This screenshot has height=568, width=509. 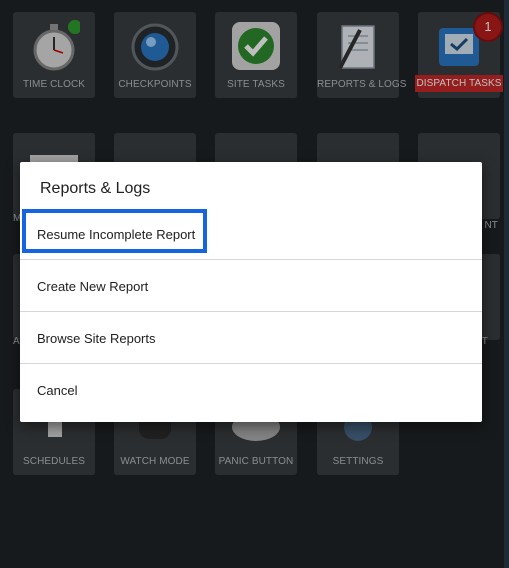 What do you see at coordinates (96, 338) in the screenshot?
I see `option-label: Browse Site Reports` at bounding box center [96, 338].